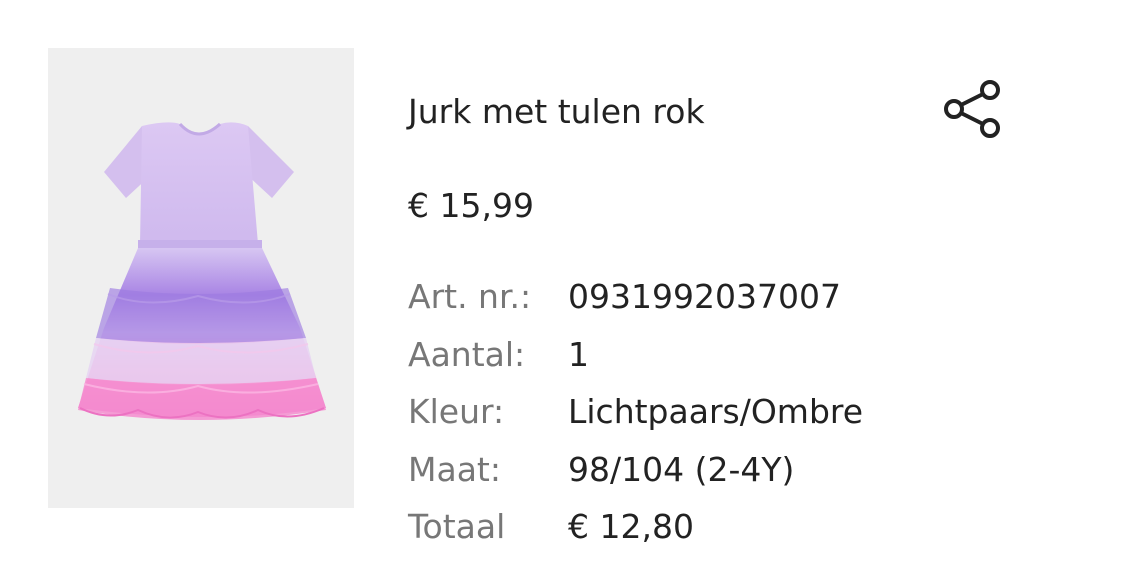  Describe the element at coordinates (556, 112) in the screenshot. I see `product-title: Jurk met tulen rok` at that location.